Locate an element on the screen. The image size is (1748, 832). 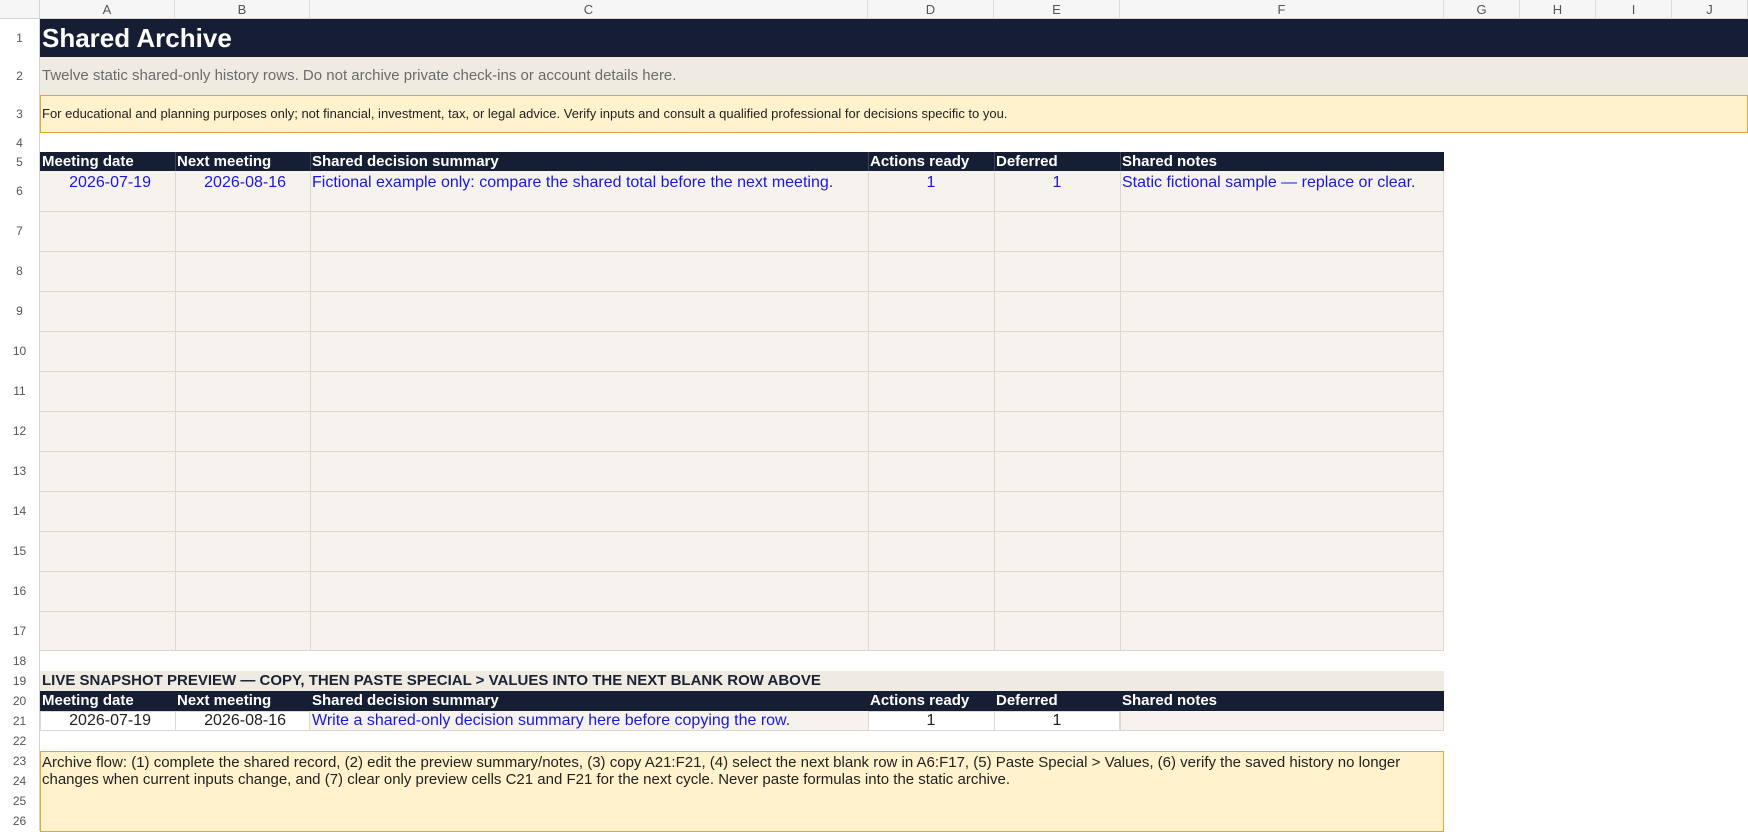
preview-meeting-date-cell: 2026-07-19 is located at coordinates (95, 721).